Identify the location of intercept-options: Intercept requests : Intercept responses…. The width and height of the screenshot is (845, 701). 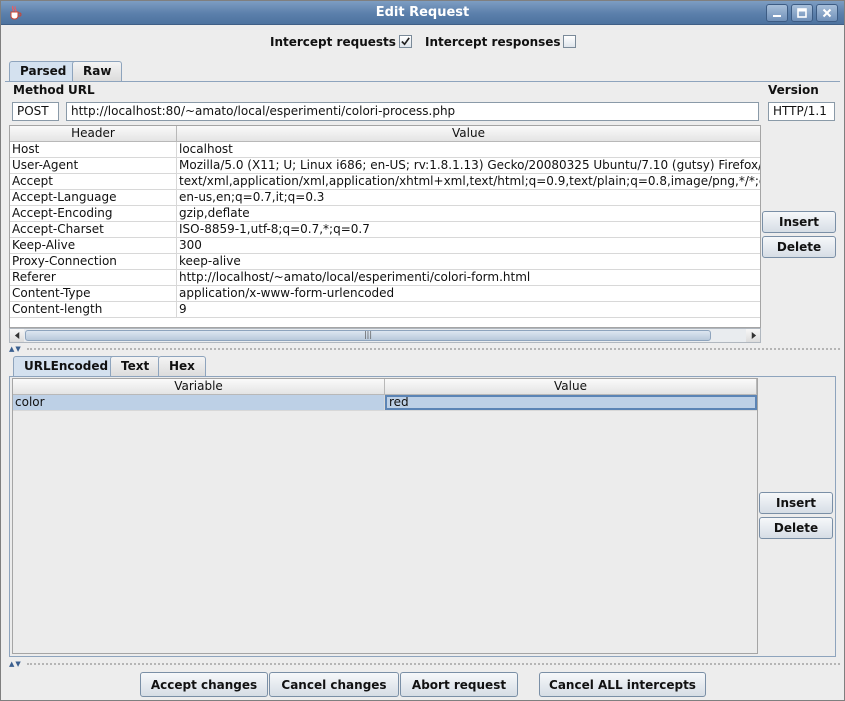
(422, 43).